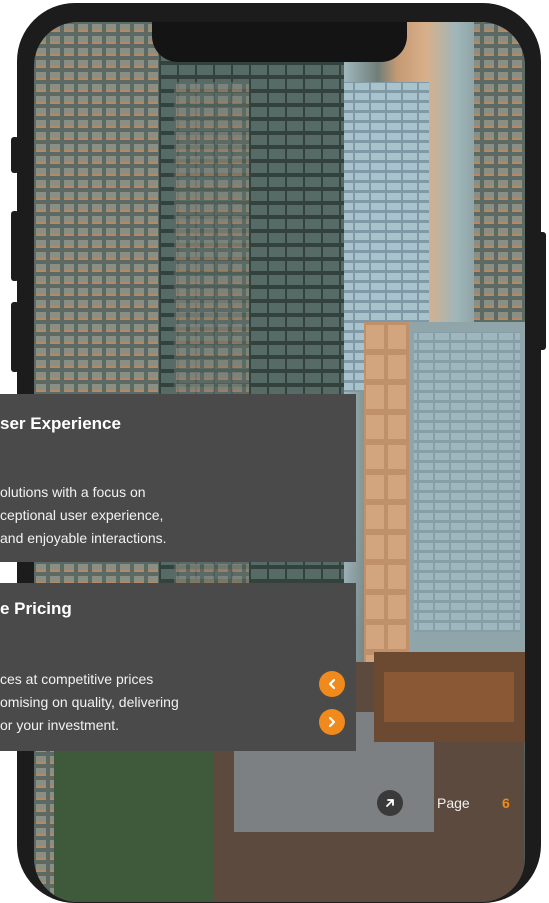 This screenshot has width=549, height=903. Describe the element at coordinates (77, 679) in the screenshot. I see `card-text-line: ces at competitive prices` at that location.